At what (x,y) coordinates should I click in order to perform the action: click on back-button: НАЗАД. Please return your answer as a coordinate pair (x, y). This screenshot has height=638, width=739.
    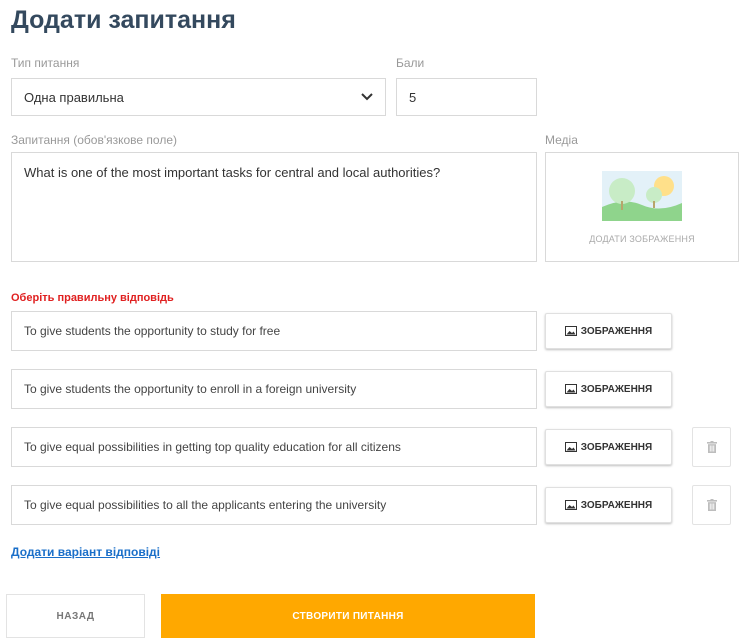
    Looking at the image, I should click on (75, 616).